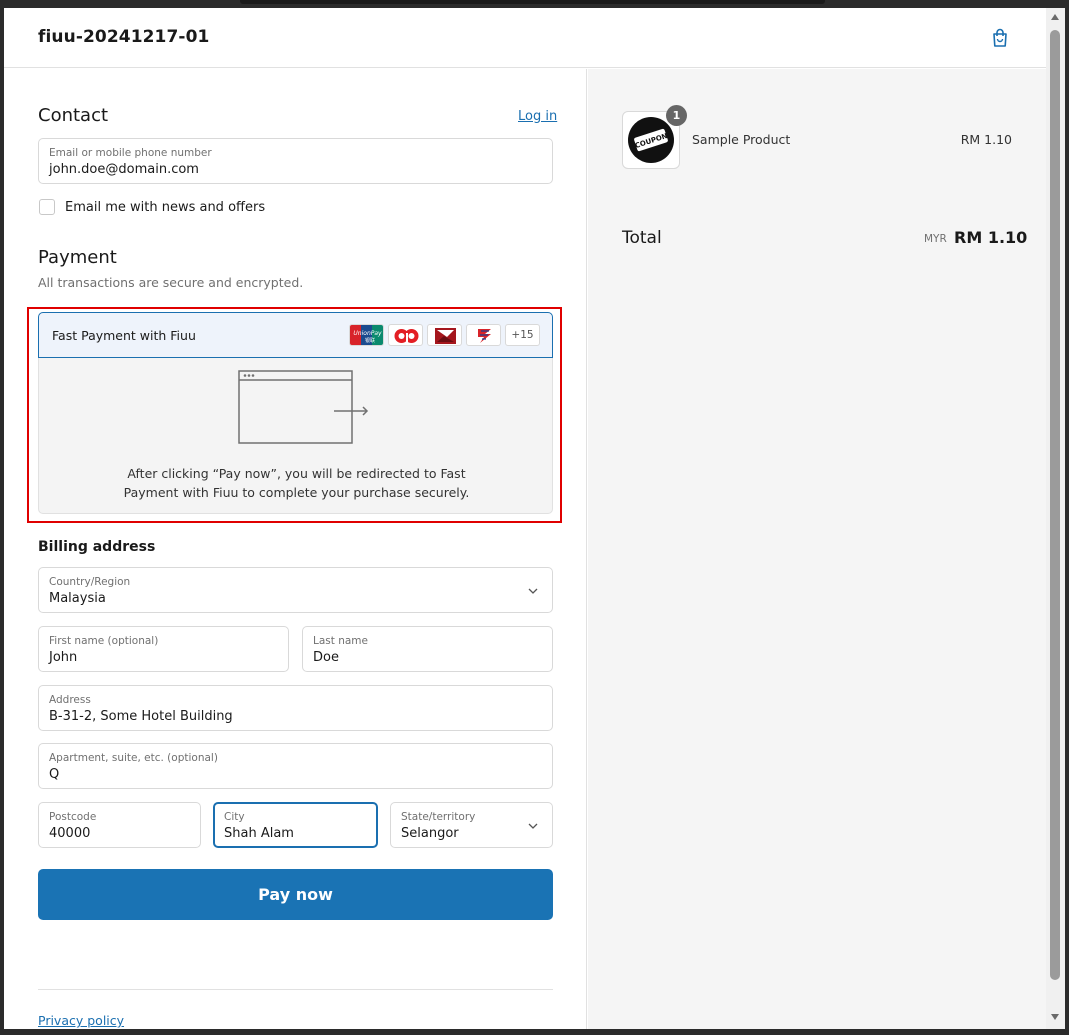  What do you see at coordinates (165, 207) in the screenshot?
I see `newsletter-label: Email me with news and offers` at bounding box center [165, 207].